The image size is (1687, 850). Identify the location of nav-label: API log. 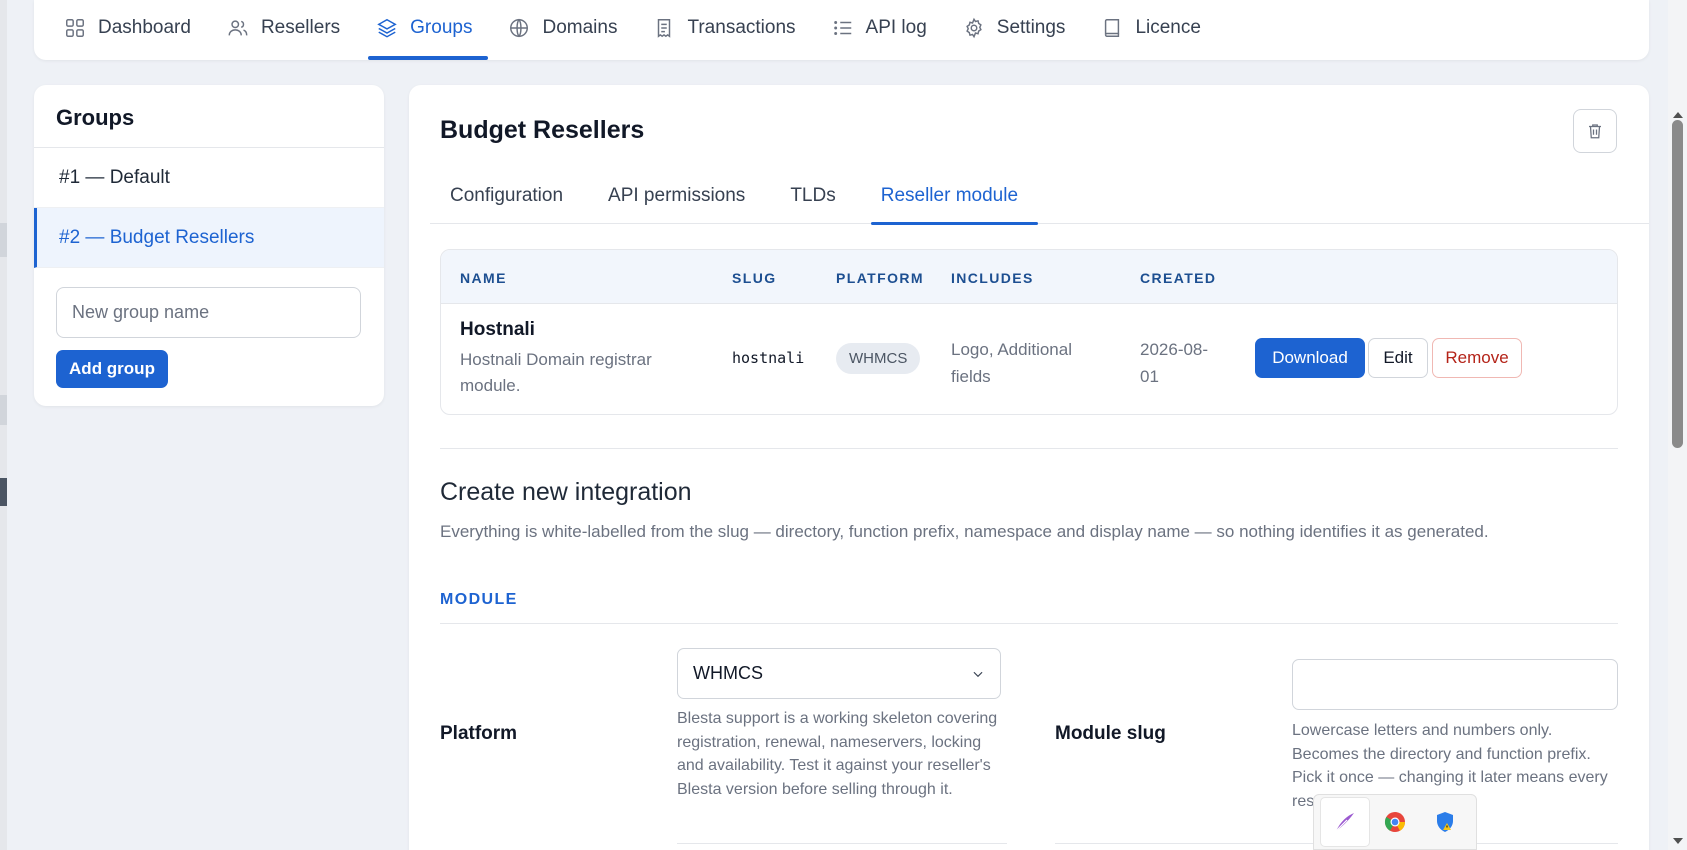
(896, 27).